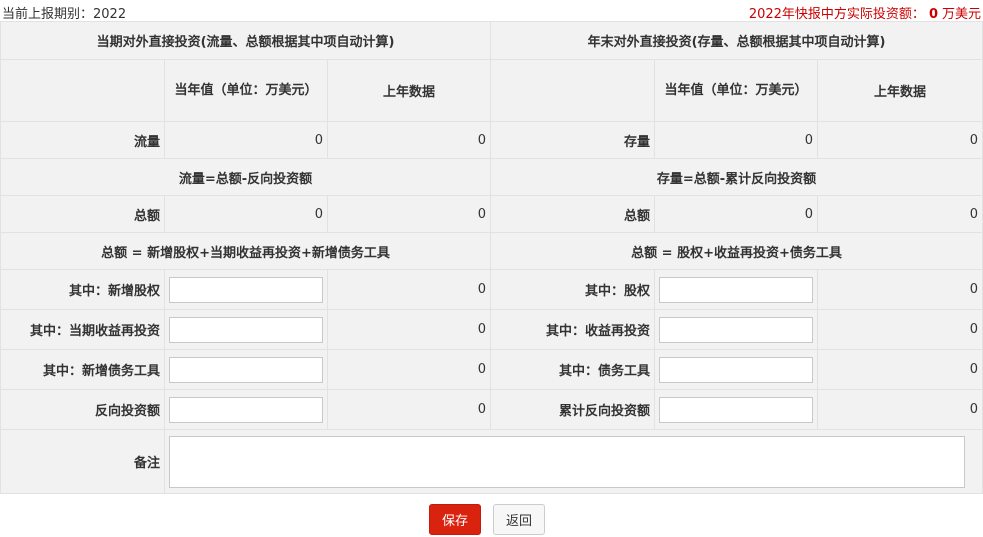 This screenshot has height=537, width=983. What do you see at coordinates (409, 369) in the screenshot?
I see `new-debt-previous: 0` at bounding box center [409, 369].